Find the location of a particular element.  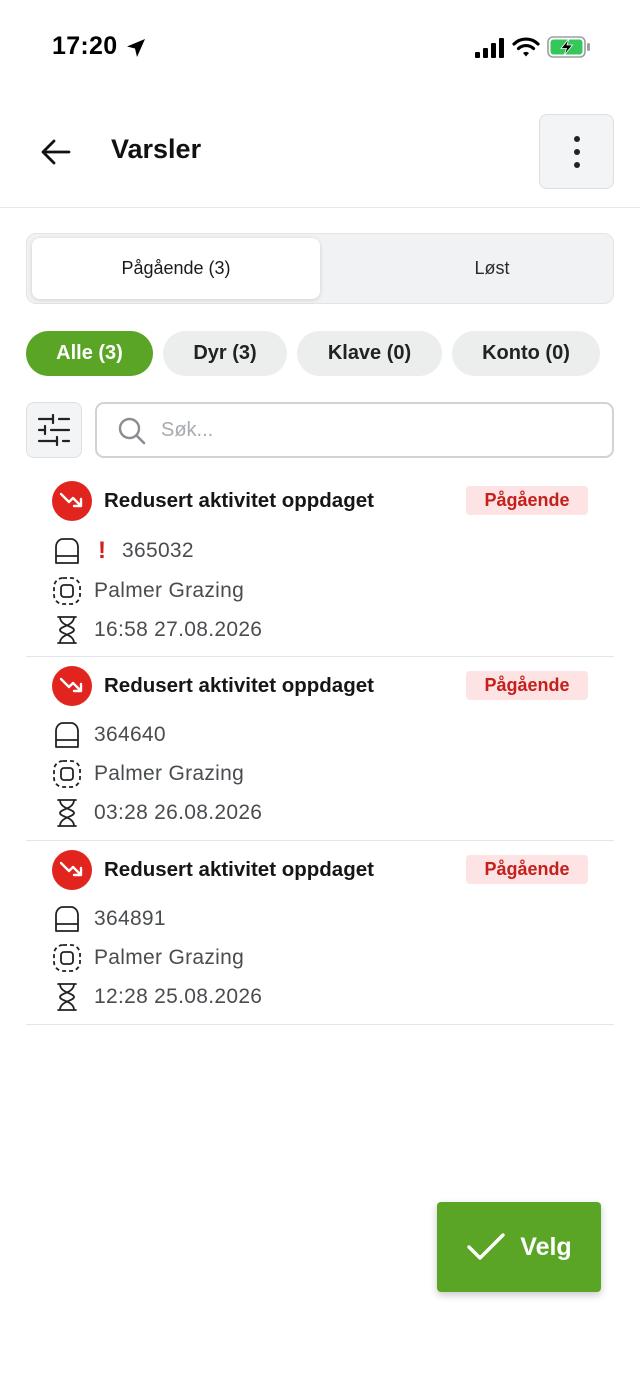

collar-id: 364891 is located at coordinates (130, 918).